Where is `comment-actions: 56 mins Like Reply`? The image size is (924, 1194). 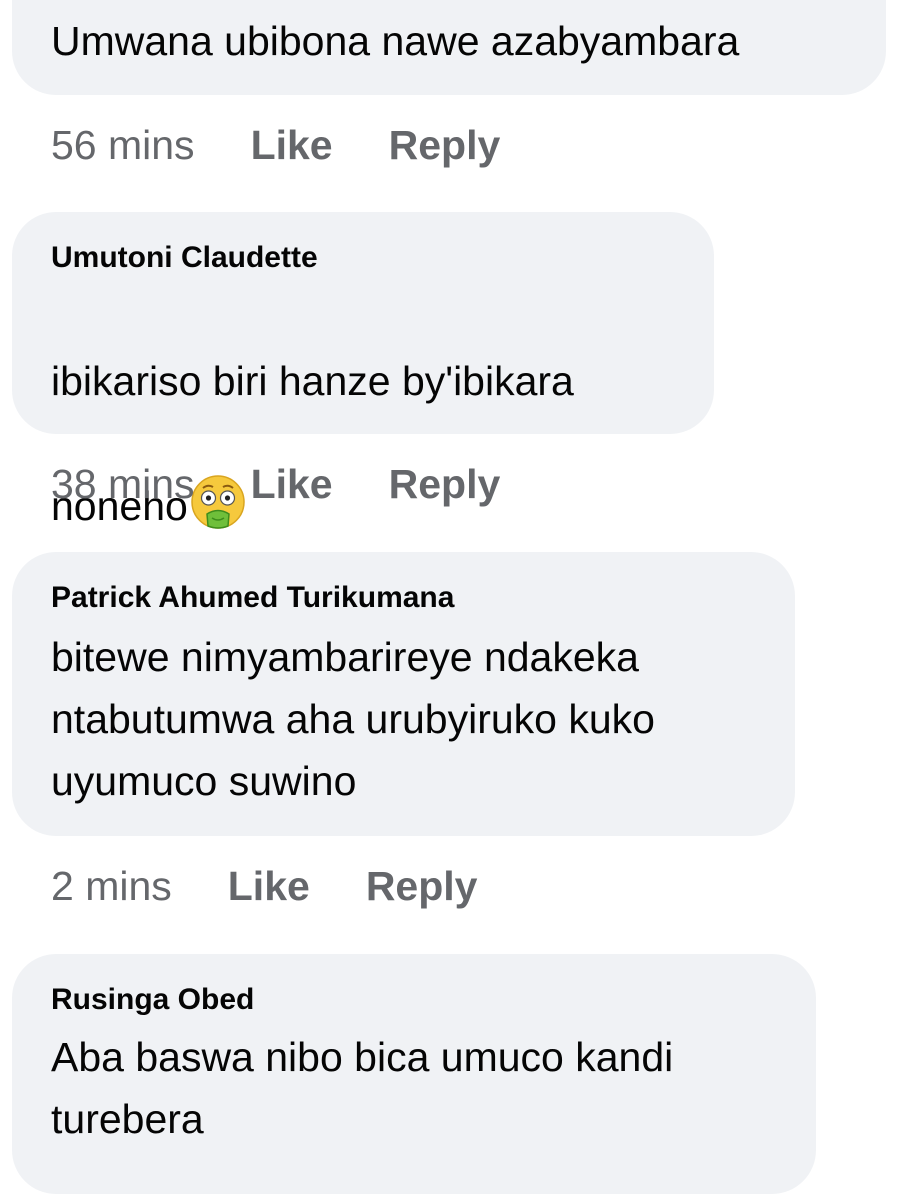
comment-actions: 56 mins Like Reply is located at coordinates (303, 145).